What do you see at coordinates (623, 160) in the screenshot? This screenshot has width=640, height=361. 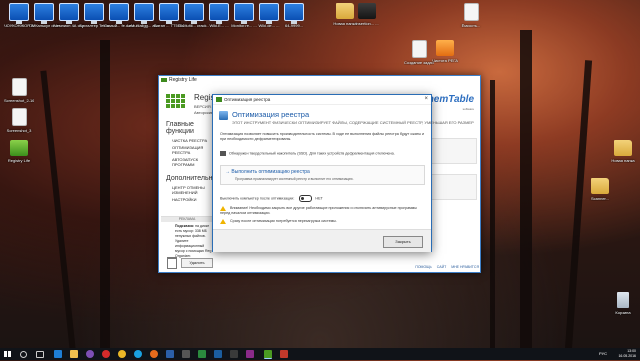 I see `desktop-icon-label: Новая папка` at bounding box center [623, 160].